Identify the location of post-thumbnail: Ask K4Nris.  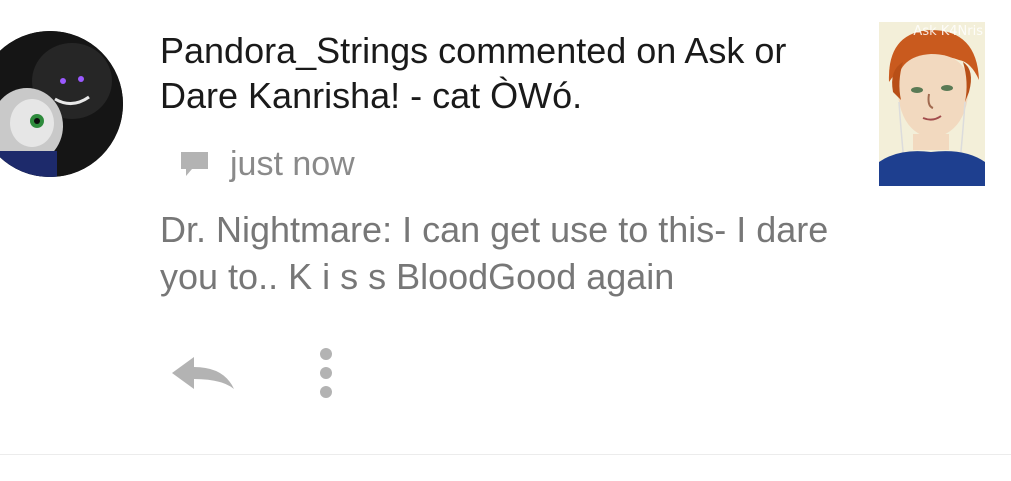
(932, 104).